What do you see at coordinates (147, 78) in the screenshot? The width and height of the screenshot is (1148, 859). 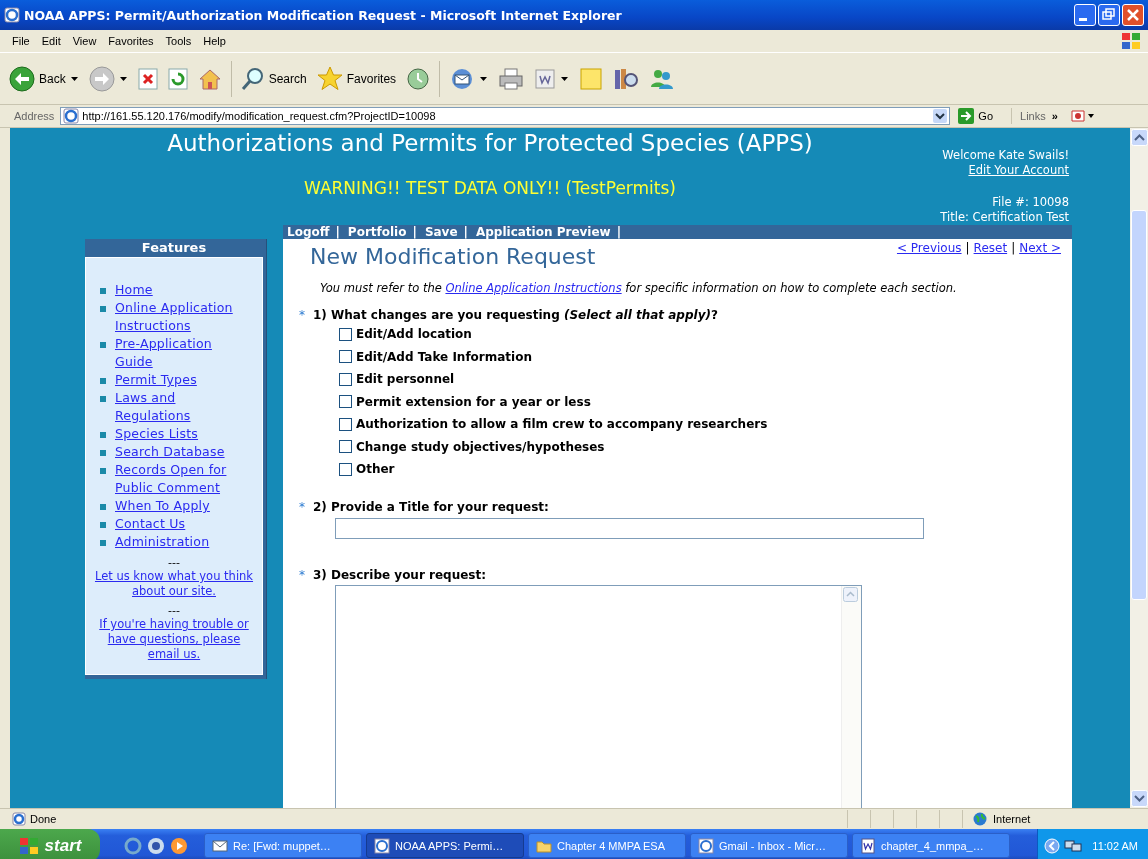 I see `stop-icon` at bounding box center [147, 78].